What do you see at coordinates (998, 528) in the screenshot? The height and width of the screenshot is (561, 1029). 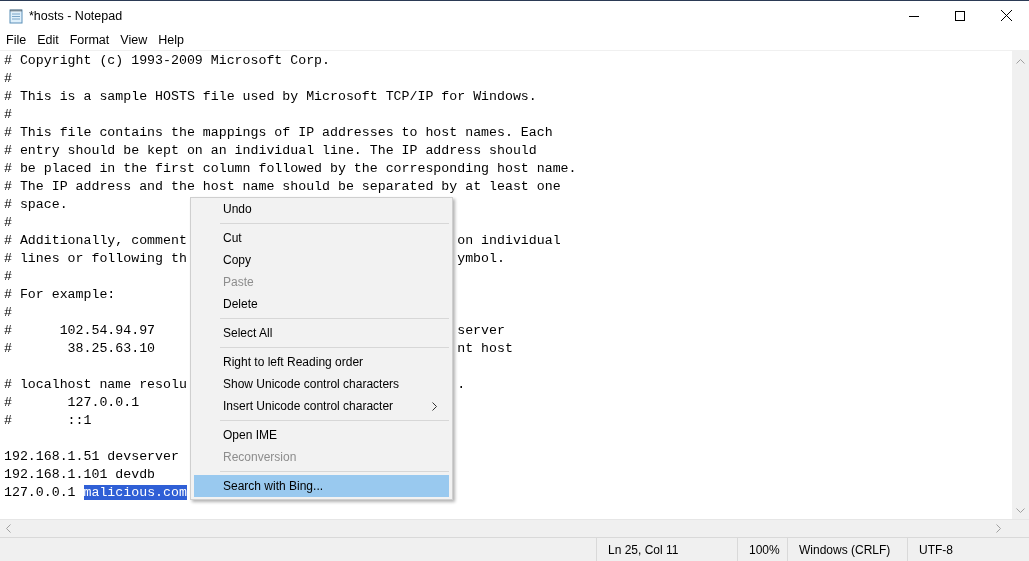 I see `scroll-right-icon` at bounding box center [998, 528].